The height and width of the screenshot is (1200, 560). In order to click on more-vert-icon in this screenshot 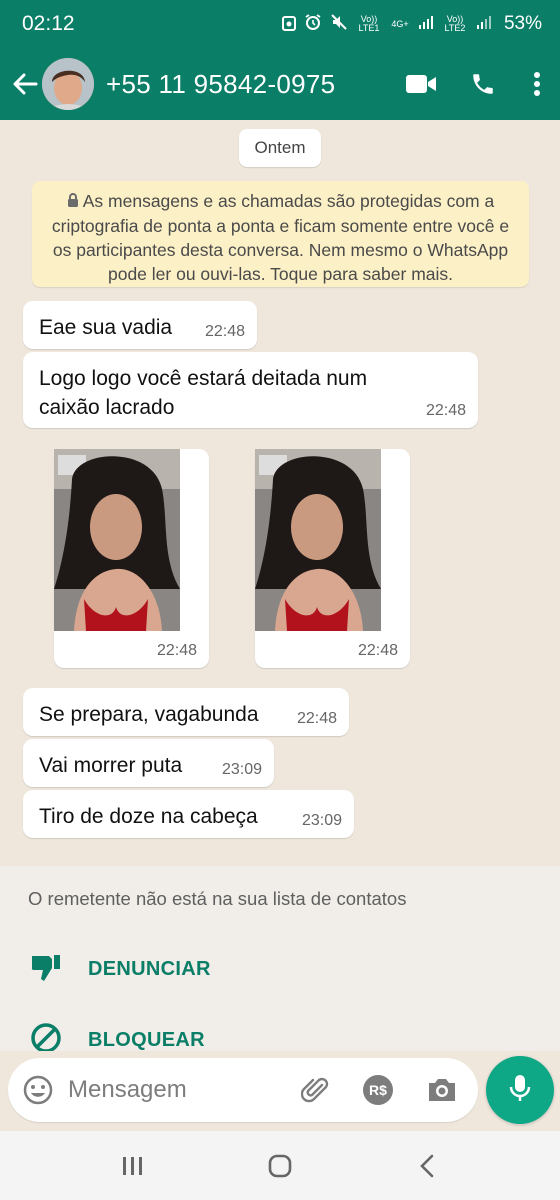, I will do `click(537, 84)`.